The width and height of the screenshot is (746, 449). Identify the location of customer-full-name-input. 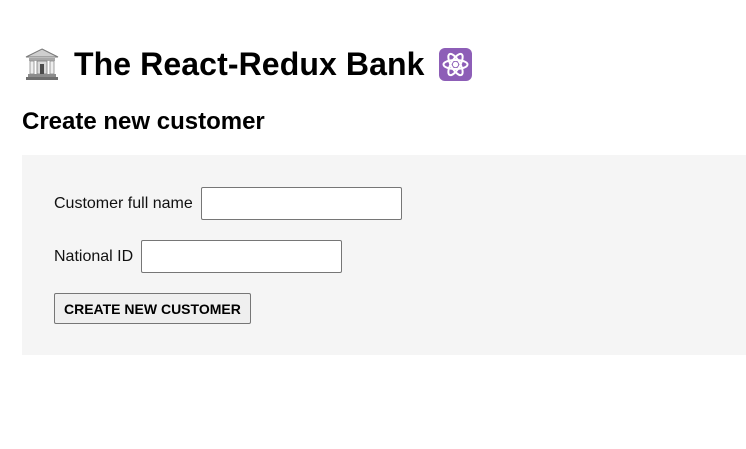
(301, 203).